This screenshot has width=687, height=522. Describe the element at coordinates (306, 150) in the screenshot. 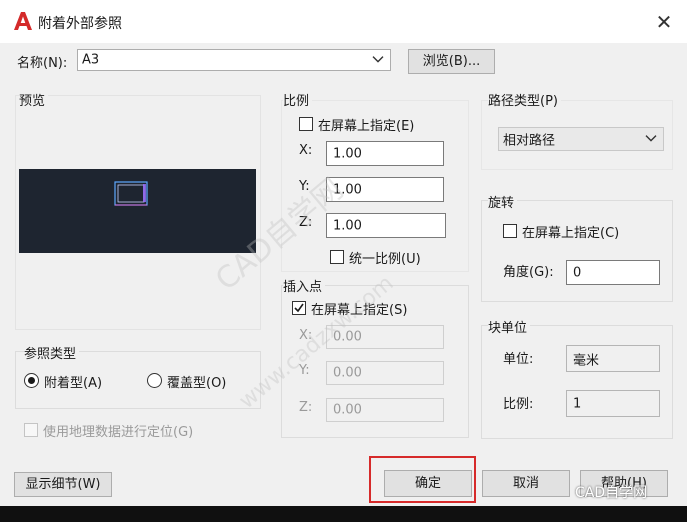

I see `scale-x-label: X:` at that location.